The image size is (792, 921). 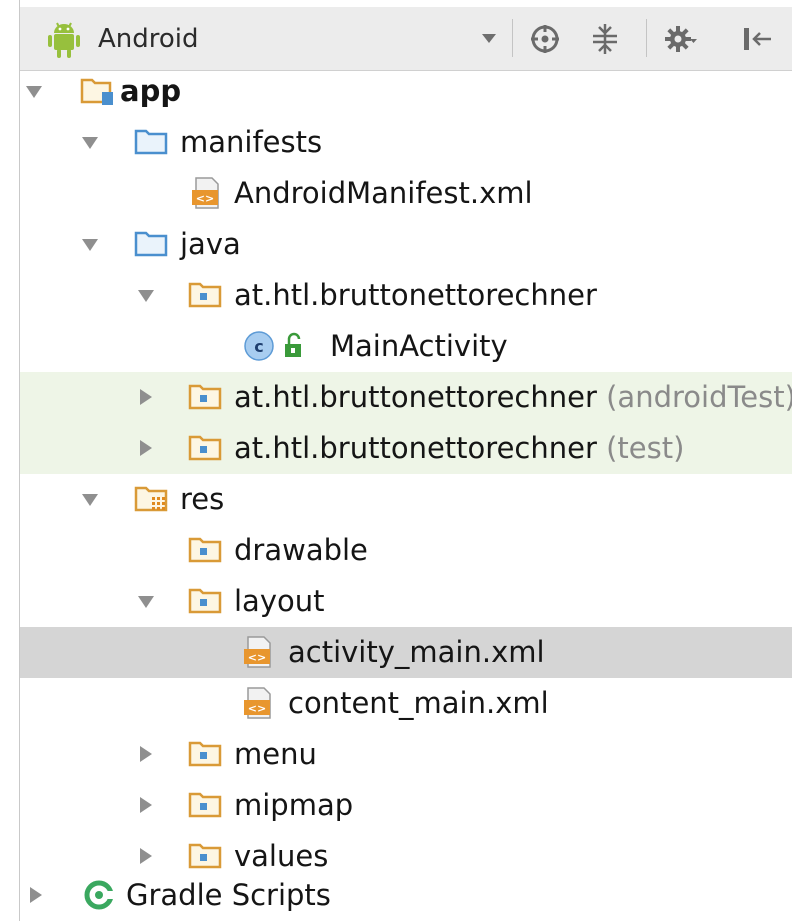 I want to click on locate-icon, so click(x=545, y=39).